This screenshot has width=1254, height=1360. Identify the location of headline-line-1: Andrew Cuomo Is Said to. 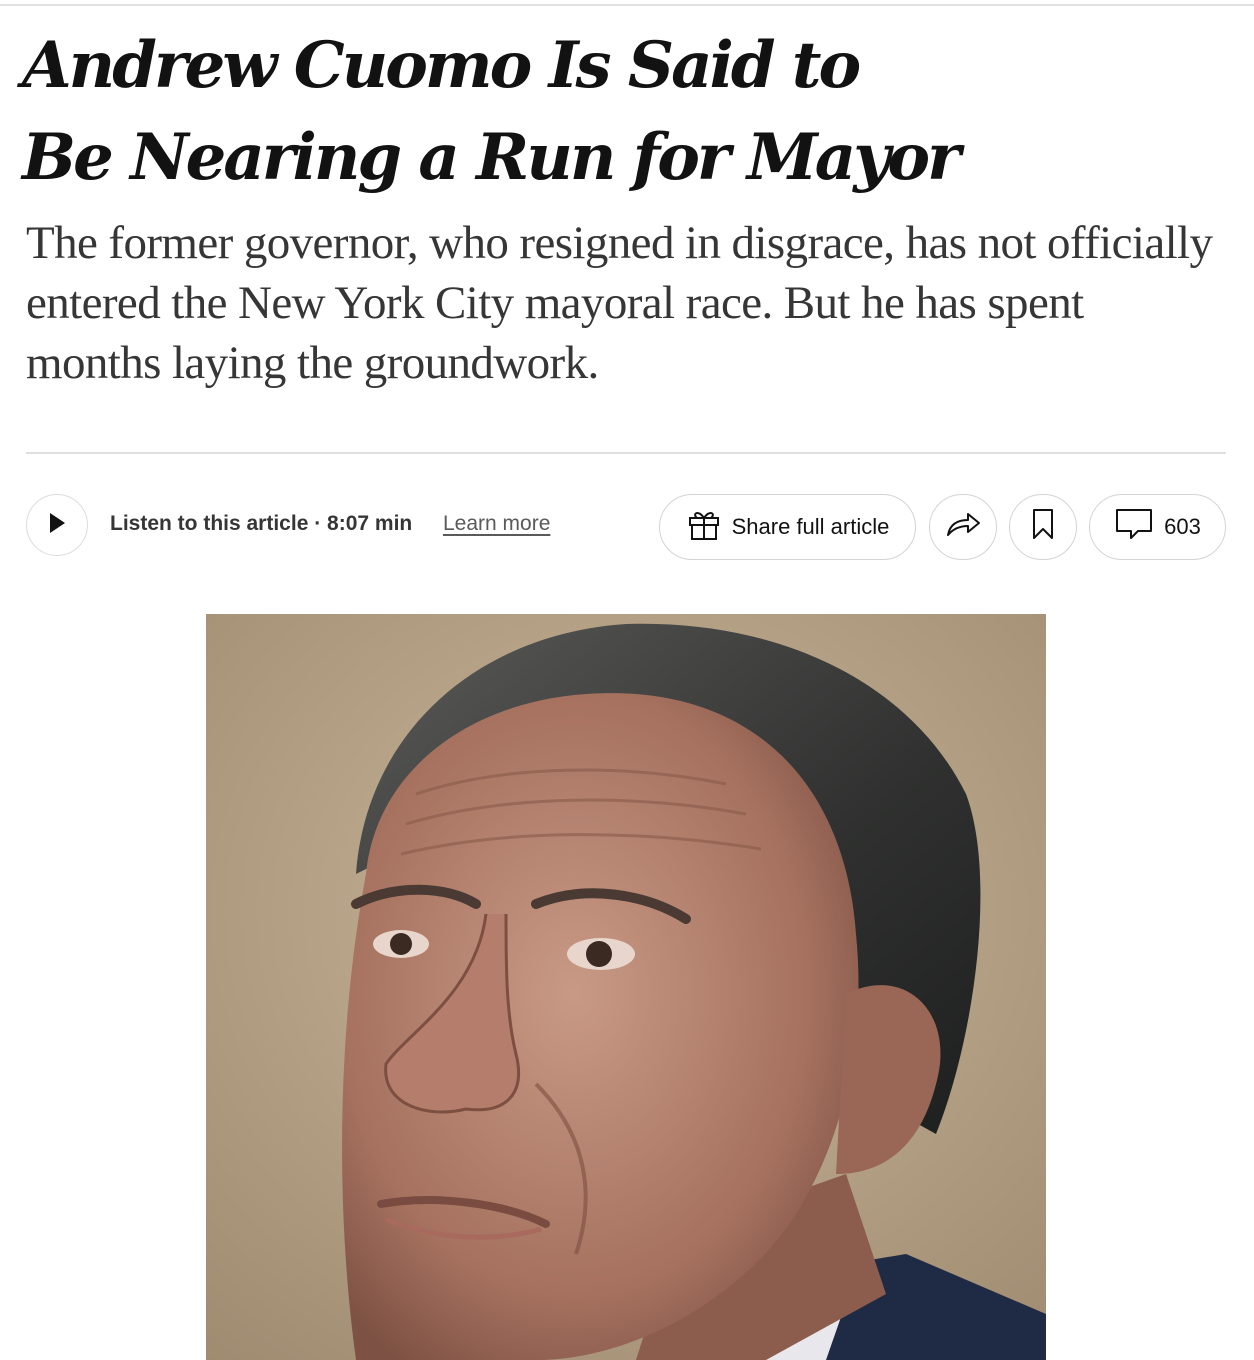
(441, 65).